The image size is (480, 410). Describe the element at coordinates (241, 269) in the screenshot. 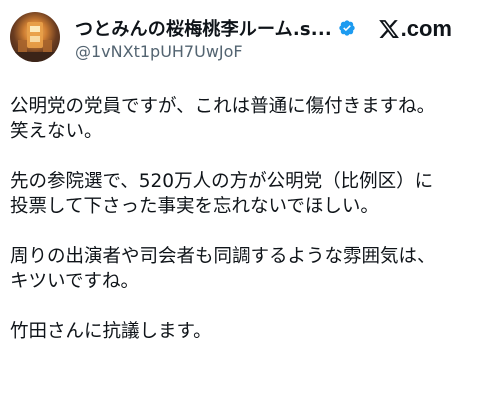

I see `post-paragraph: 周りの出演者や司会者も同調するような雰囲気は、 キツいですね。` at that location.